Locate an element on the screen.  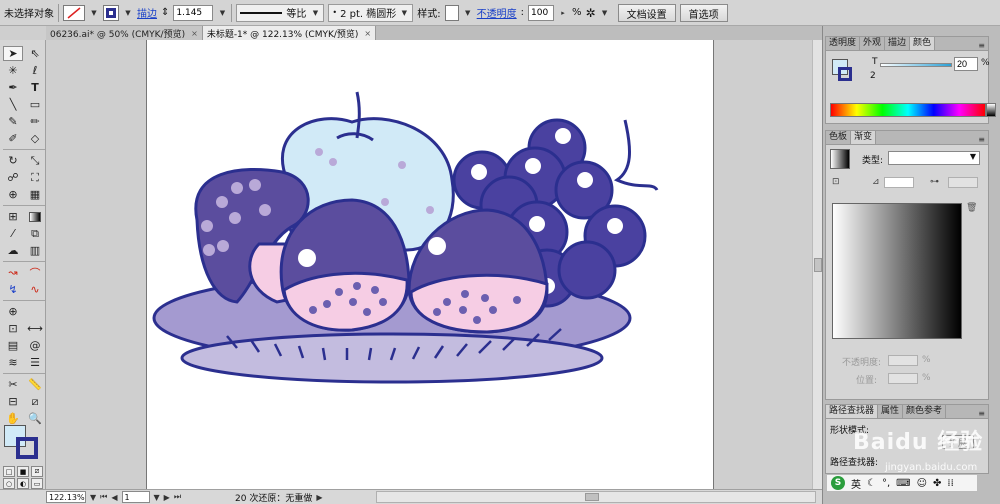
curvature-tool-icon: ↝ is located at coordinates (13, 272).